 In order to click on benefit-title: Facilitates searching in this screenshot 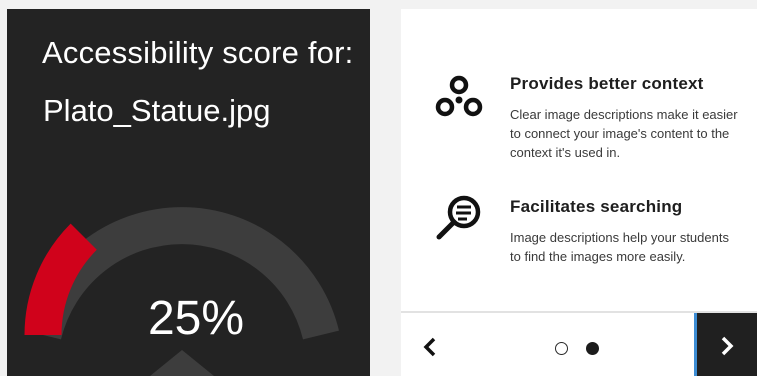, I will do `click(596, 206)`.